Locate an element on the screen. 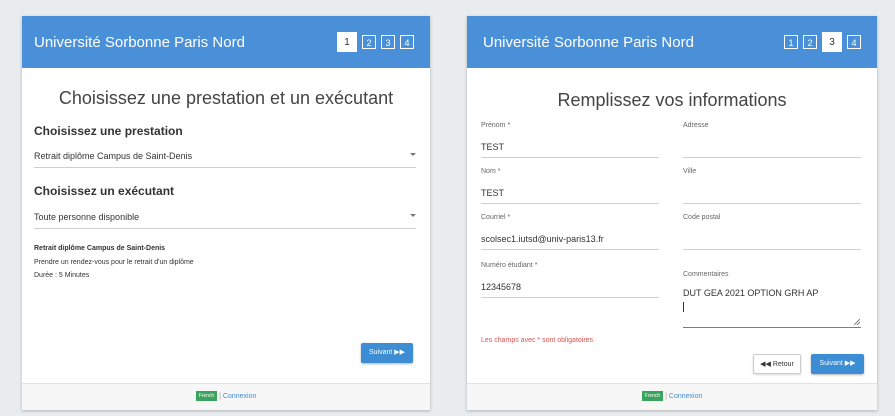 This screenshot has height=416, width=895. city-label: Ville is located at coordinates (690, 171).